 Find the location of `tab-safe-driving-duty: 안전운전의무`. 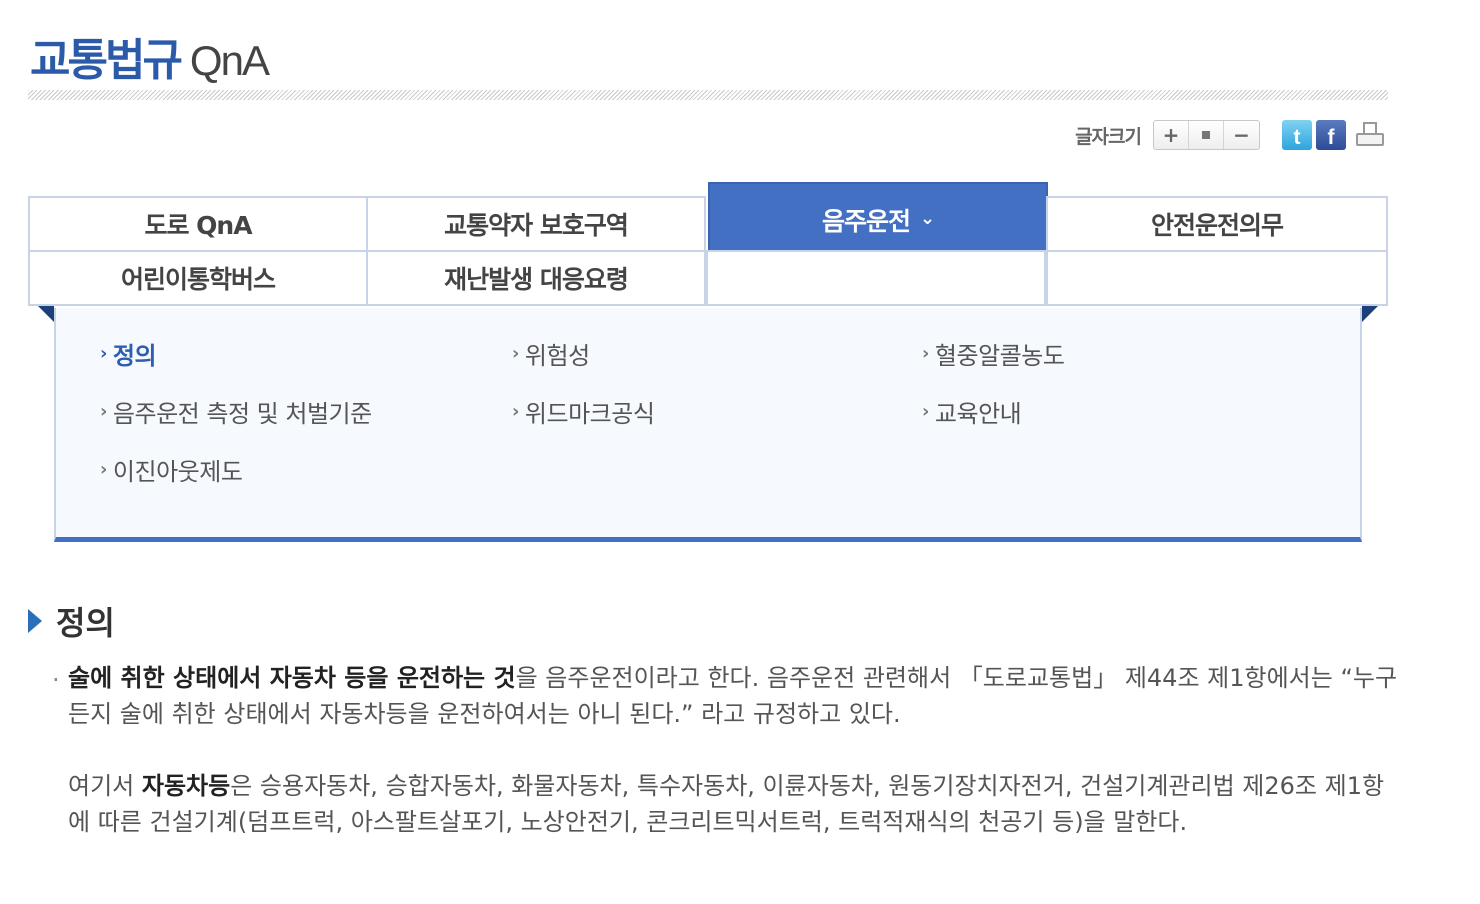

tab-safe-driving-duty: 안전운전의무 is located at coordinates (1217, 224).